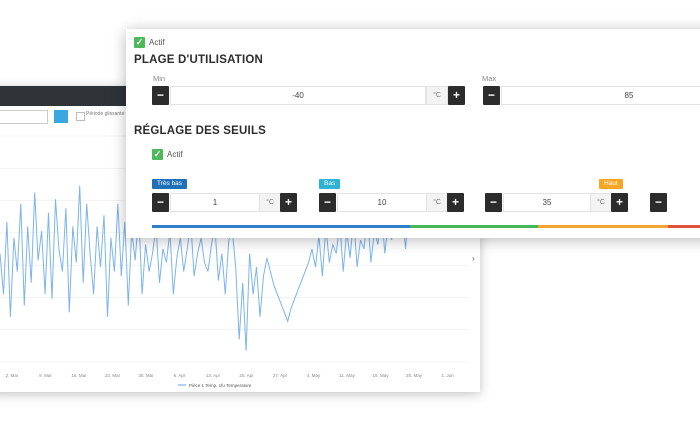 This screenshot has height=441, width=700. What do you see at coordinates (160, 202) in the screenshot?
I see `tres-bas-decrement-button: −` at bounding box center [160, 202].